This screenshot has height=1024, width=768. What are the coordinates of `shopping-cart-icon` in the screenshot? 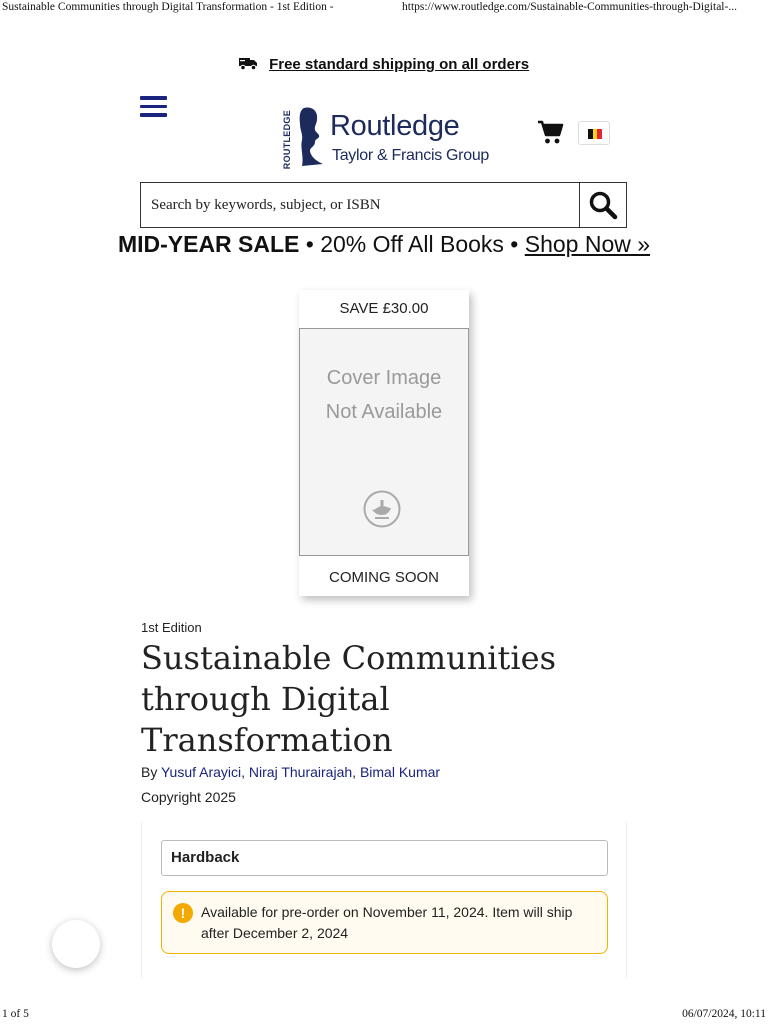 It's located at (551, 133).